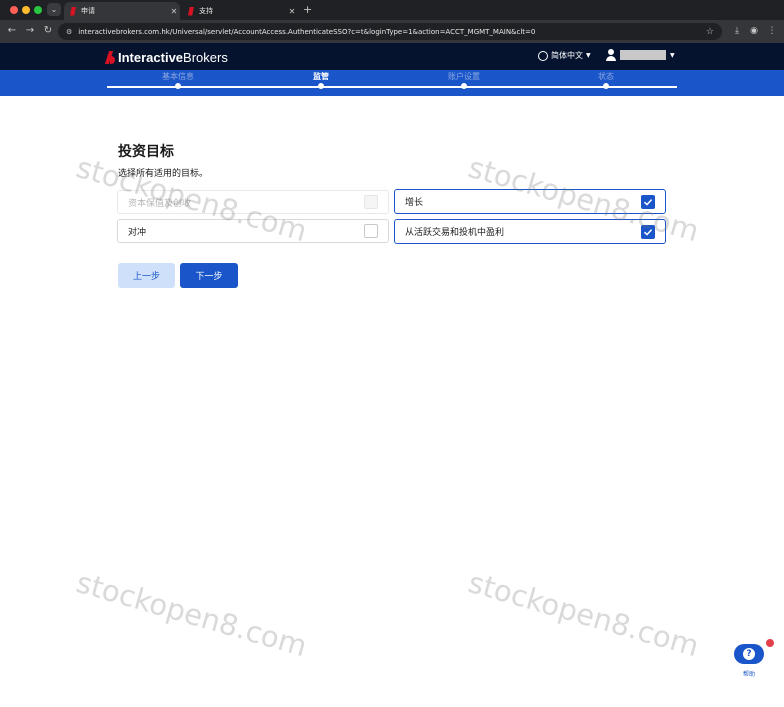  Describe the element at coordinates (321, 76) in the screenshot. I see `step-regulatory: 监管` at that location.